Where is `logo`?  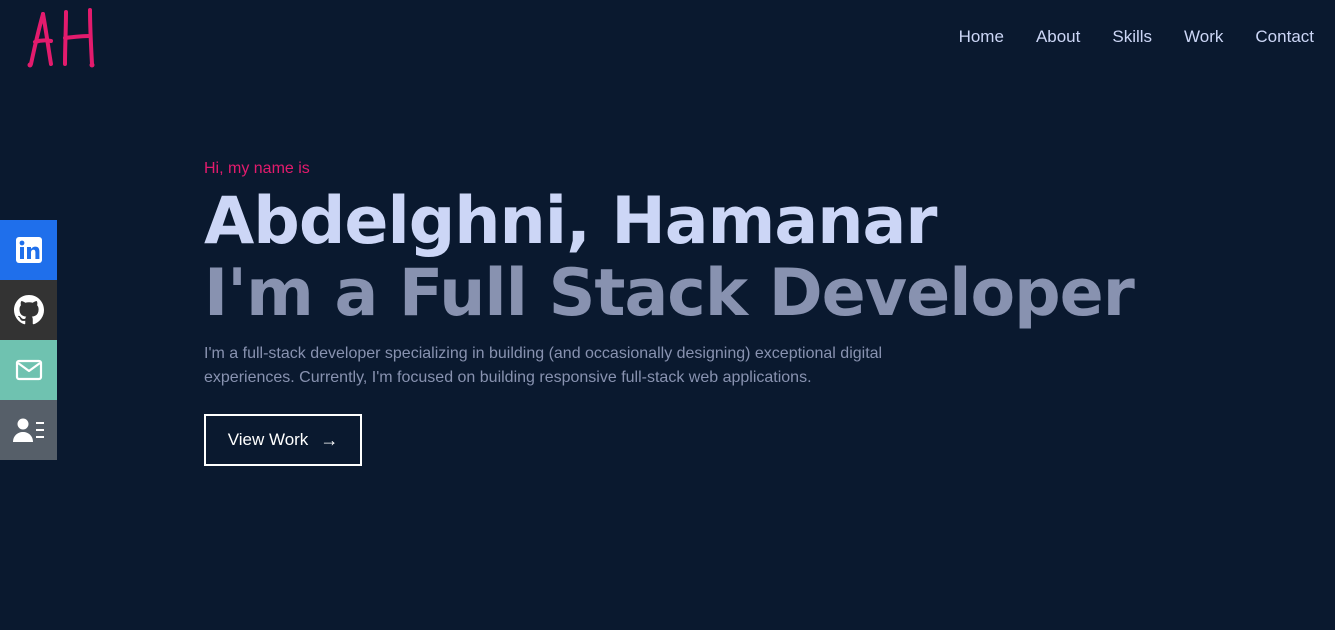
logo is located at coordinates (64, 37).